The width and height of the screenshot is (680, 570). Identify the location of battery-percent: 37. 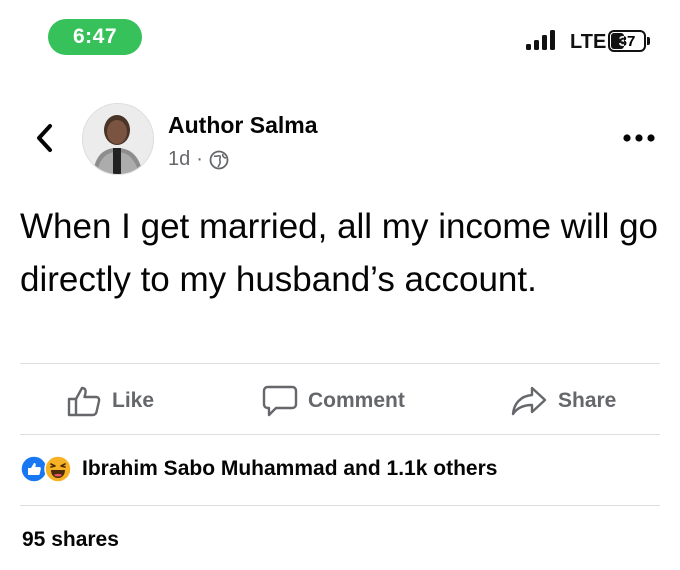
(627, 41).